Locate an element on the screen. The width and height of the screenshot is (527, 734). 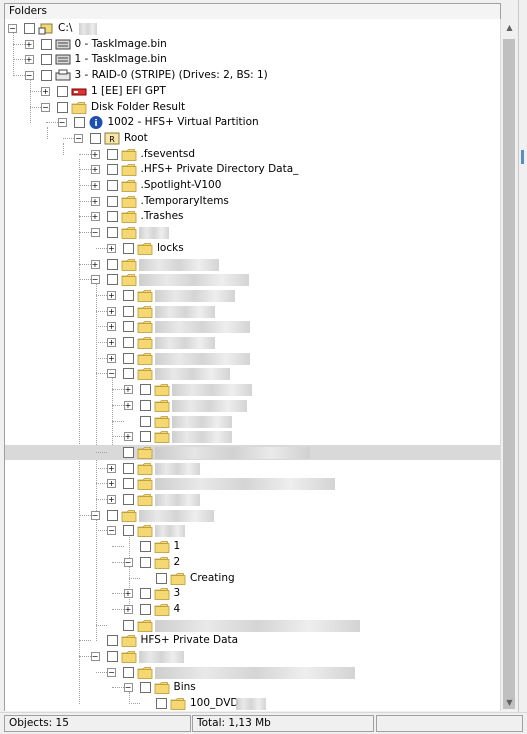
tree-row: +1 - TaskImage.bin is located at coordinates (252, 59).